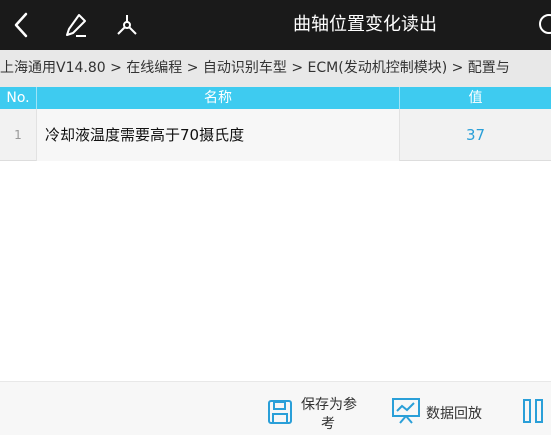 The height and width of the screenshot is (436, 551). Describe the element at coordinates (406, 411) in the screenshot. I see `playback-chart-icon` at that location.